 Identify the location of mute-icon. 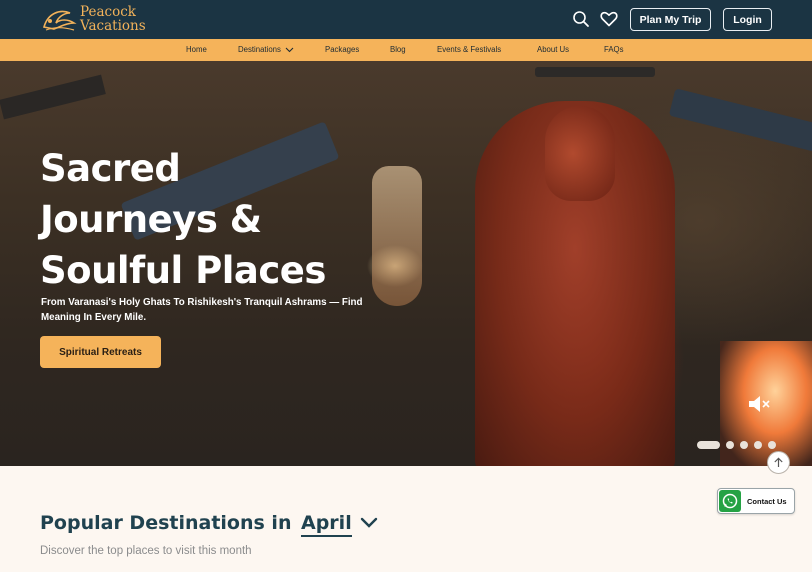
(759, 404).